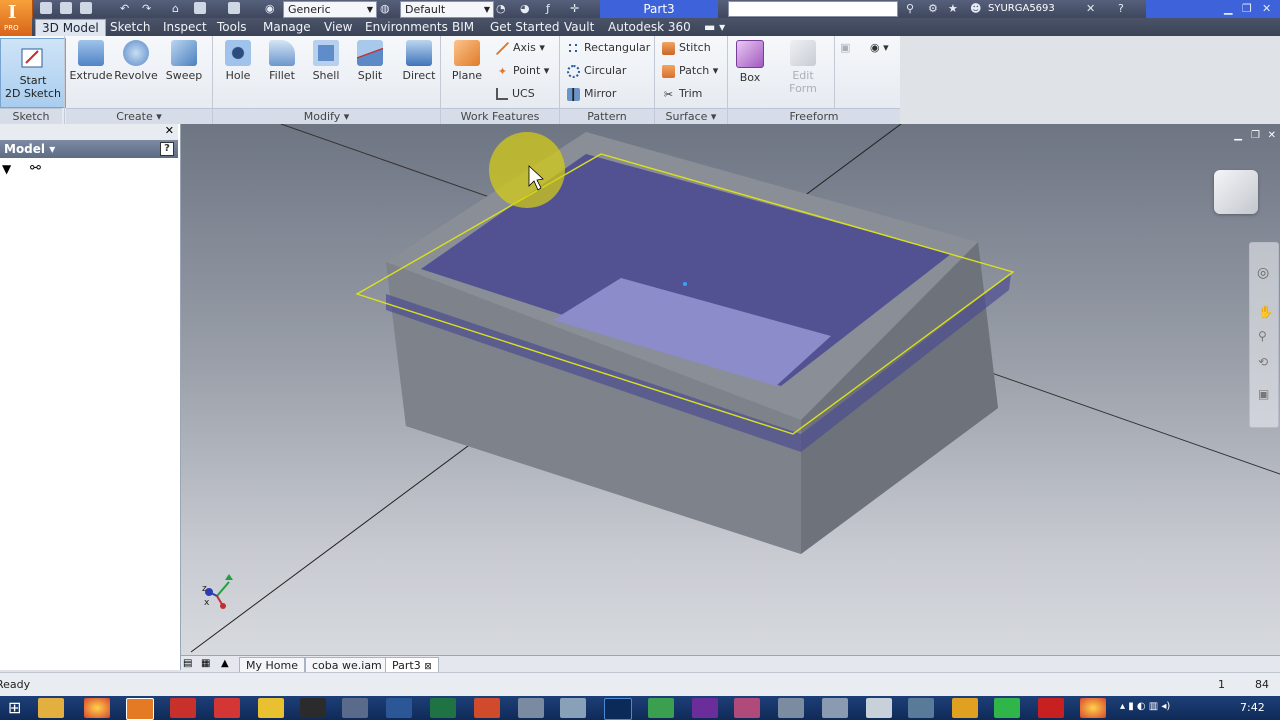 The height and width of the screenshot is (720, 1280). Describe the element at coordinates (1238, 135) in the screenshot. I see `viewport-minimize-icon: ▁` at that location.